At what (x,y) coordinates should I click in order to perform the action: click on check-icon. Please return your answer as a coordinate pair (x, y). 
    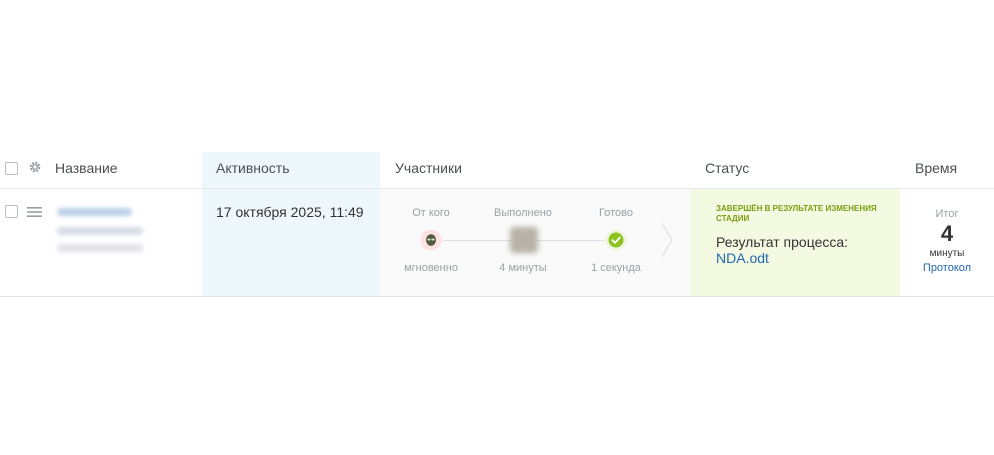
    Looking at the image, I should click on (616, 240).